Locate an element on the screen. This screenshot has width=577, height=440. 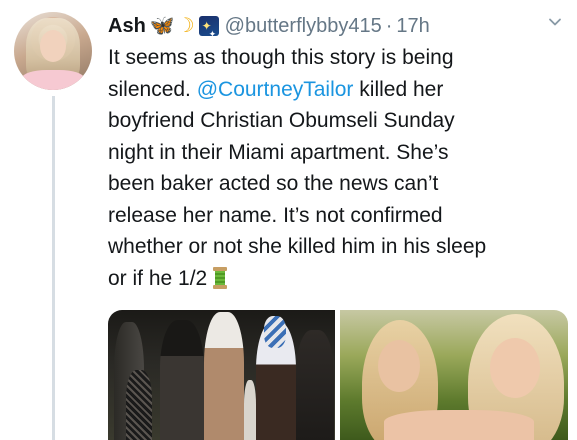
thread-spool-icon is located at coordinates (220, 277).